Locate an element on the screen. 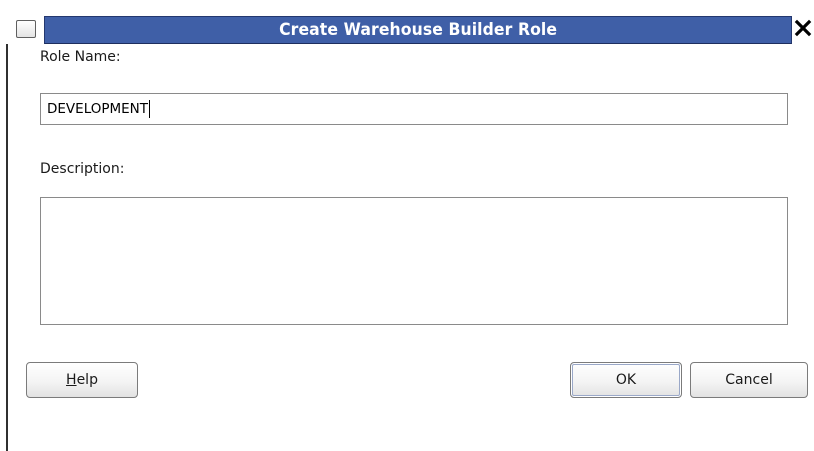  help-mnemonic: H is located at coordinates (71, 380).